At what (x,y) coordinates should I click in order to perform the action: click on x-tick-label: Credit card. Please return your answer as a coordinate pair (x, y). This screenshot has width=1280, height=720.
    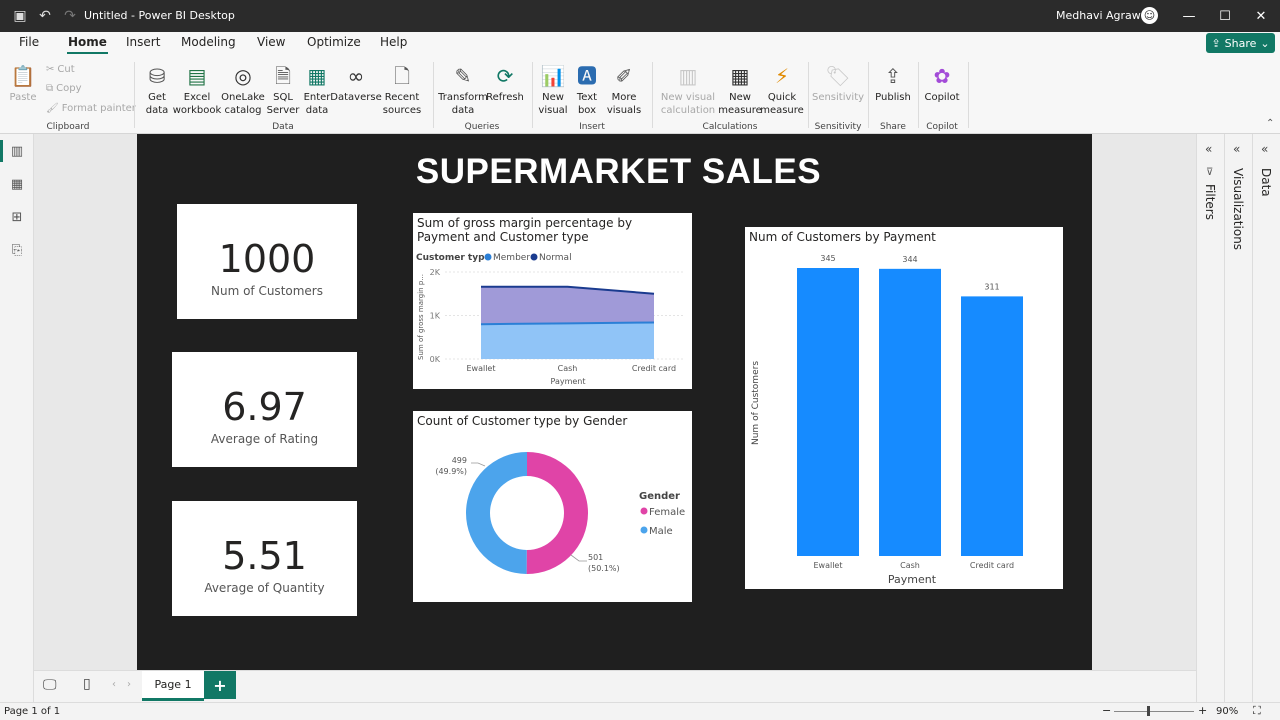
    Looking at the image, I should click on (992, 565).